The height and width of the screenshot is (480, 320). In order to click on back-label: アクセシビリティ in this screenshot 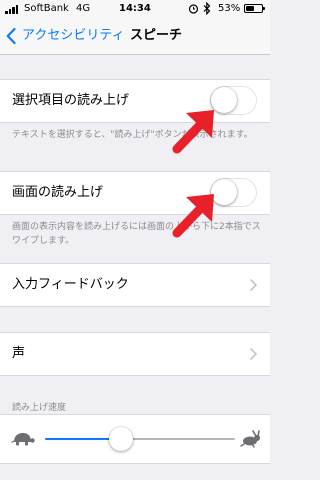, I will do `click(73, 35)`.